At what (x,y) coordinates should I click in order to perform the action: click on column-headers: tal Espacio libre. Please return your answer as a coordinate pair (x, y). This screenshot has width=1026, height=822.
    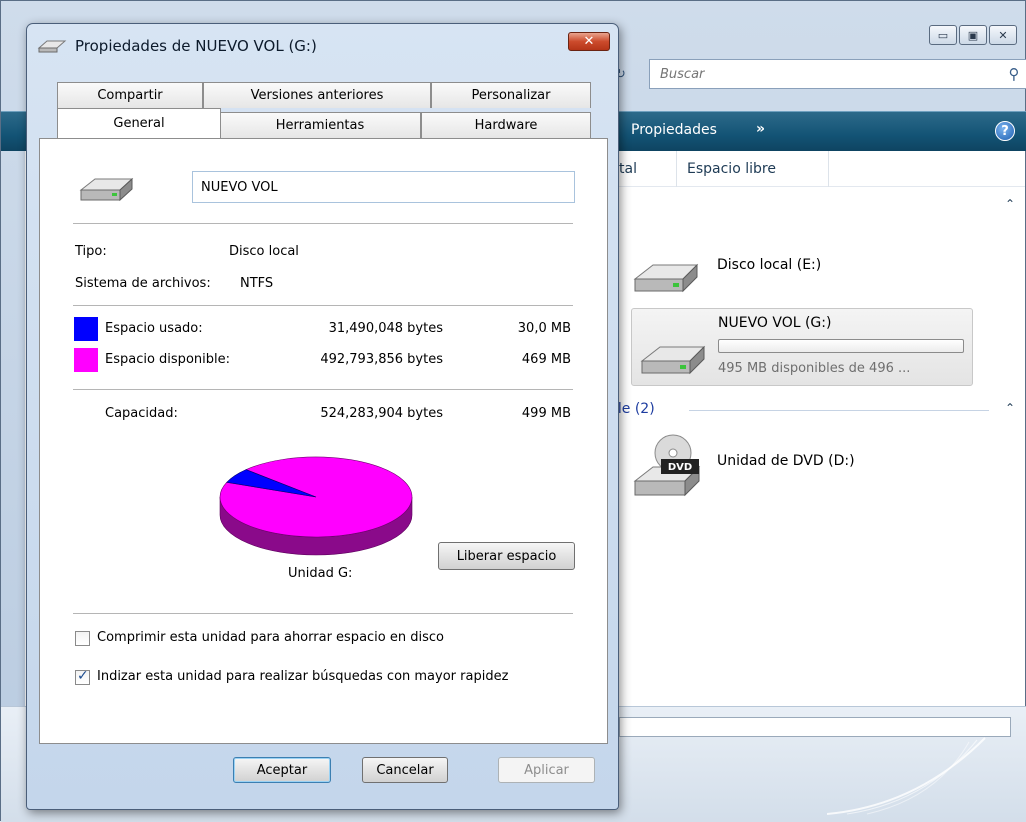
    Looking at the image, I should click on (820, 168).